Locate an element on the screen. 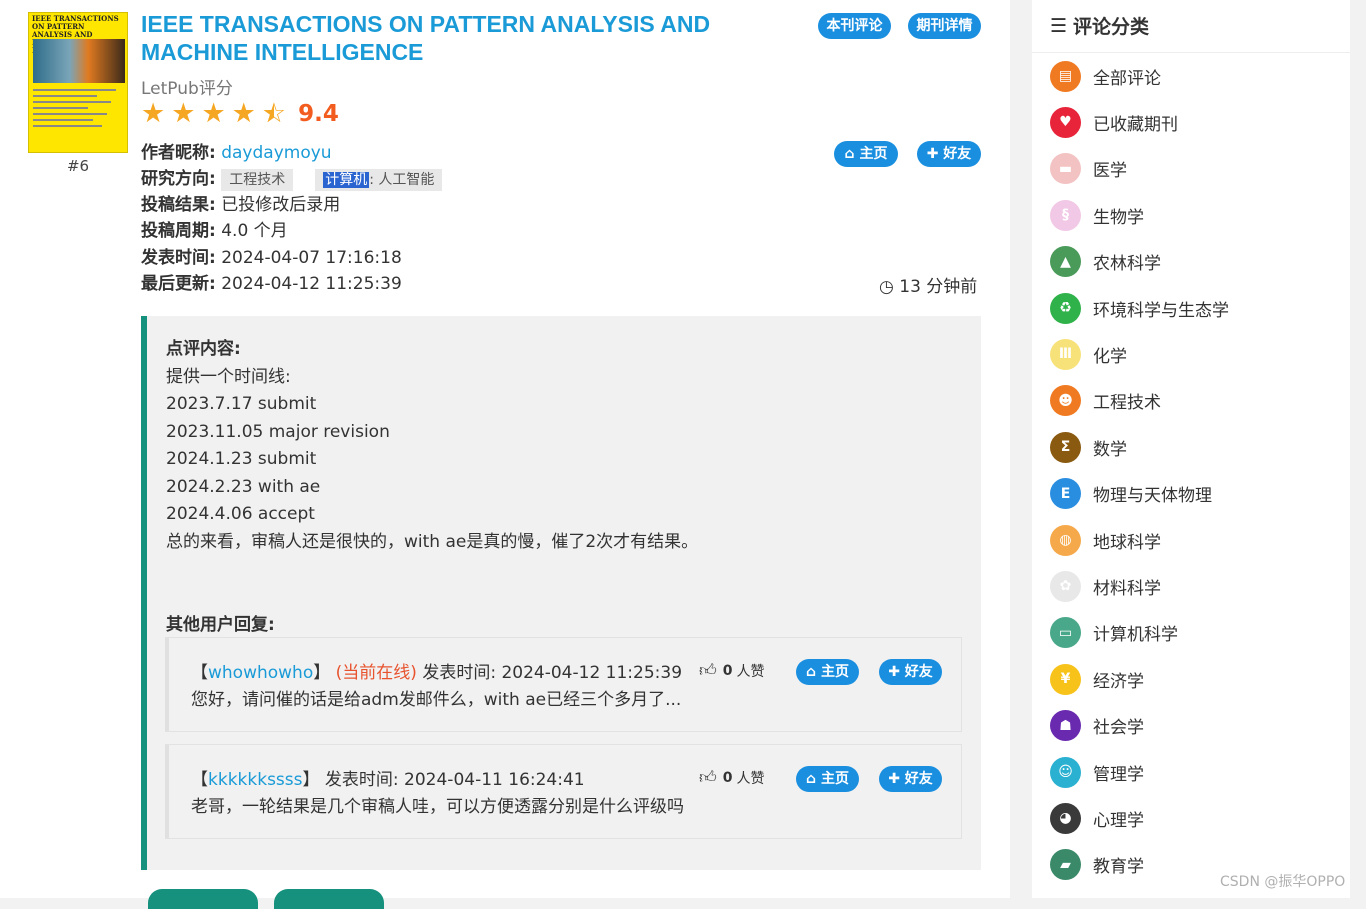  sidebar-item-label: 已收藏期刊 is located at coordinates (1135, 124).